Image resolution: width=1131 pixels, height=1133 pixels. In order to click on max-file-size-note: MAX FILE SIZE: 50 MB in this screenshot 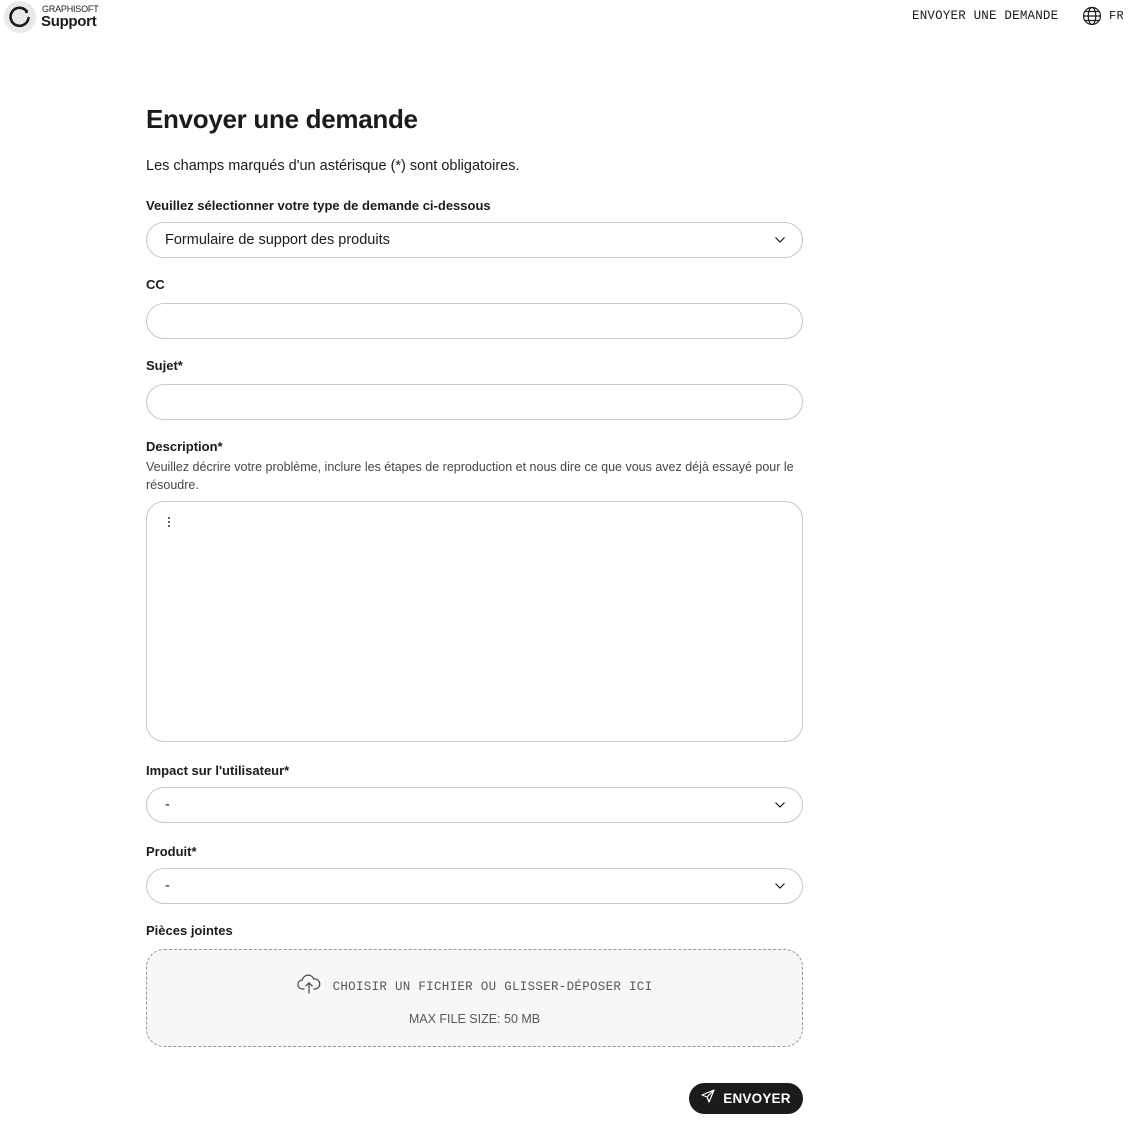, I will do `click(474, 1019)`.